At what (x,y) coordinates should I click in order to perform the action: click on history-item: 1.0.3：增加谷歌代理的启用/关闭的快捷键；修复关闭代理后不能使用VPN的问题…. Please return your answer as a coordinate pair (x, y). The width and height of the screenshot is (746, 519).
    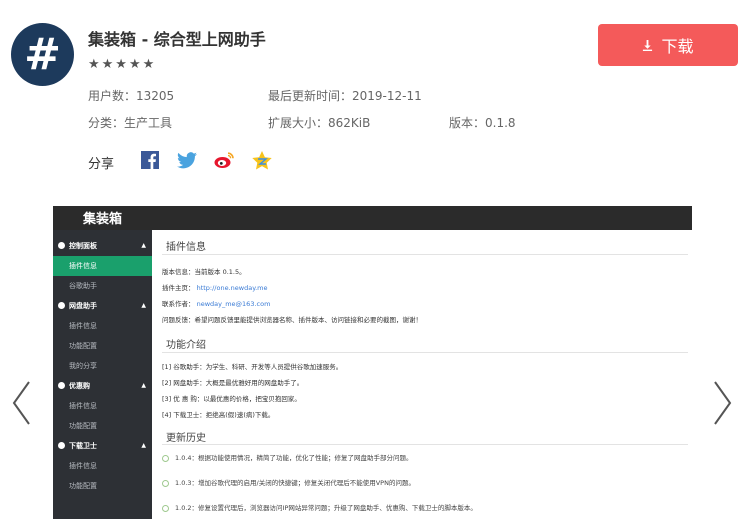
    Looking at the image, I should click on (288, 482).